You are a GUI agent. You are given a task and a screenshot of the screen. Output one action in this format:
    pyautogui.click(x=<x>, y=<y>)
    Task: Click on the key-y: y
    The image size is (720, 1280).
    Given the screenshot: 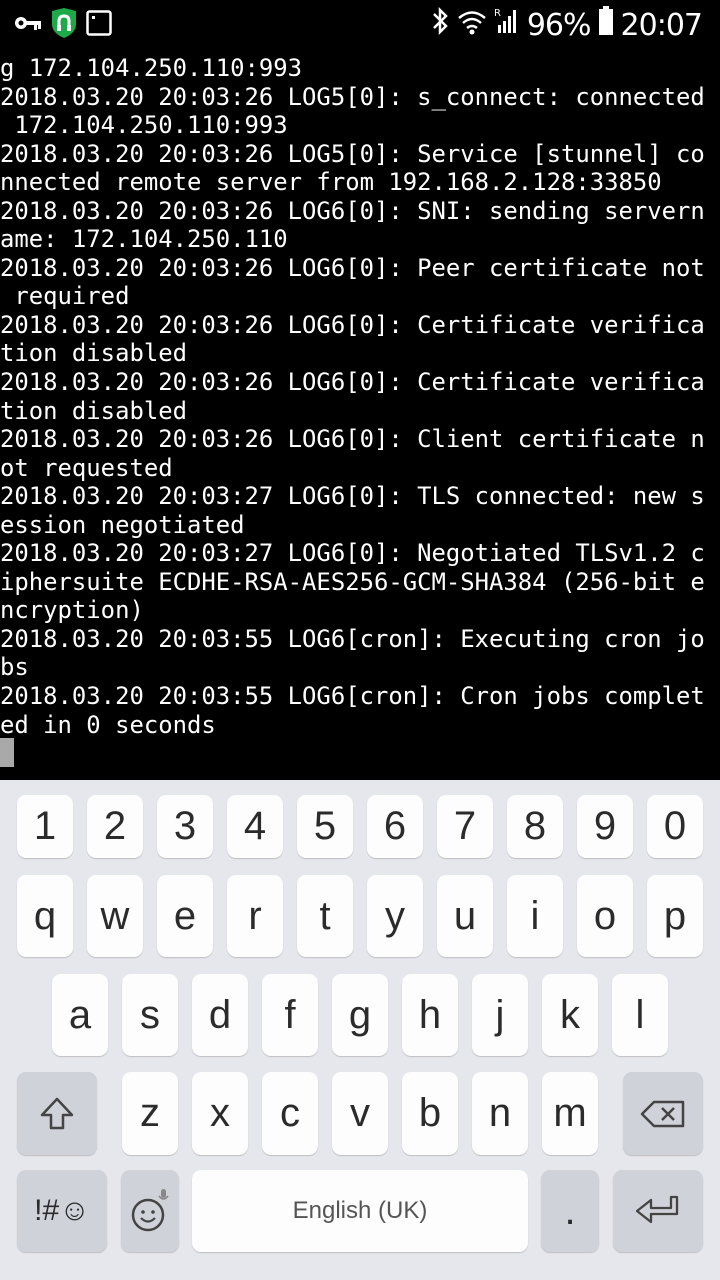 What is the action you would take?
    pyautogui.click(x=395, y=916)
    